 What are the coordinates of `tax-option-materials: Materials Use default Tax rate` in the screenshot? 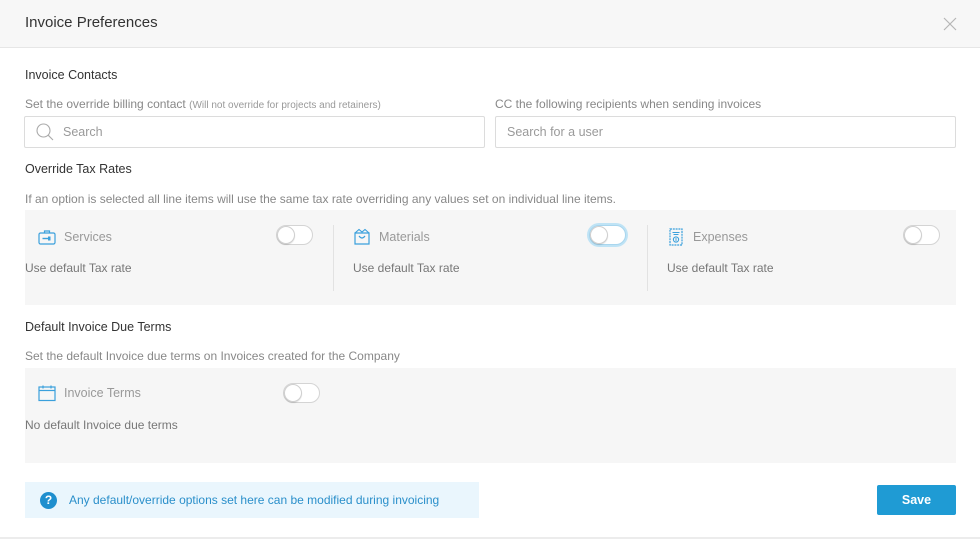 It's located at (493, 257).